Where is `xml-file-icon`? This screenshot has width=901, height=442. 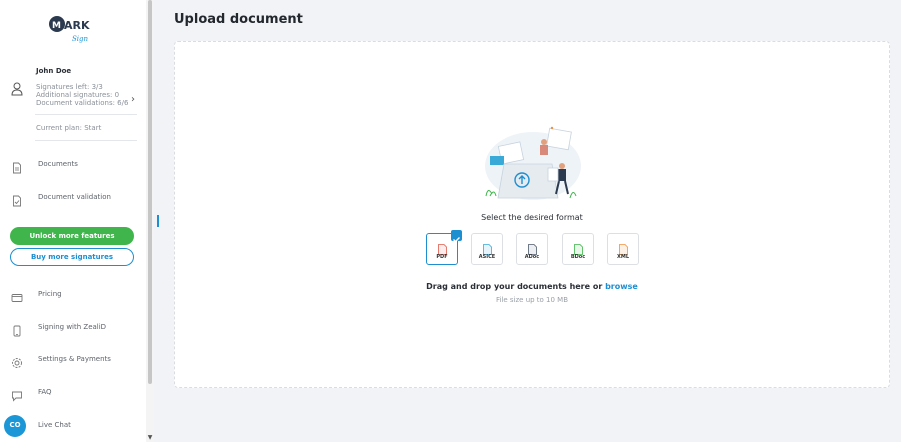 xml-file-icon is located at coordinates (623, 247).